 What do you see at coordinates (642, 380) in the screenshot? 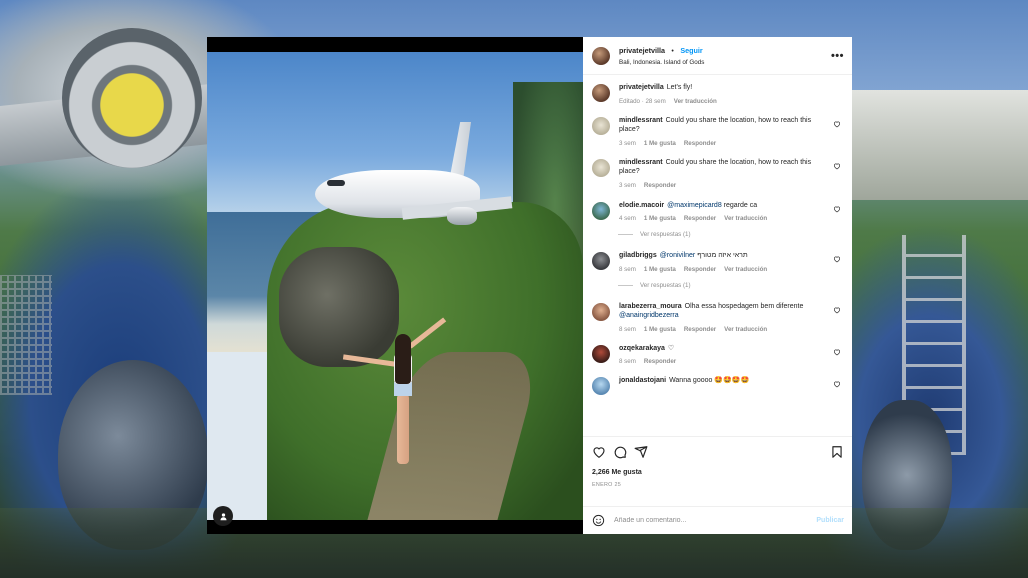
I see `comment-username: jonaldastojani` at bounding box center [642, 380].